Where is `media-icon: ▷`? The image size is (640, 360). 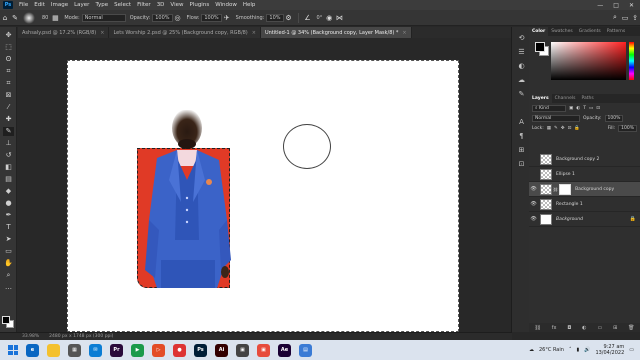
media-icon: ▷ is located at coordinates (158, 350).